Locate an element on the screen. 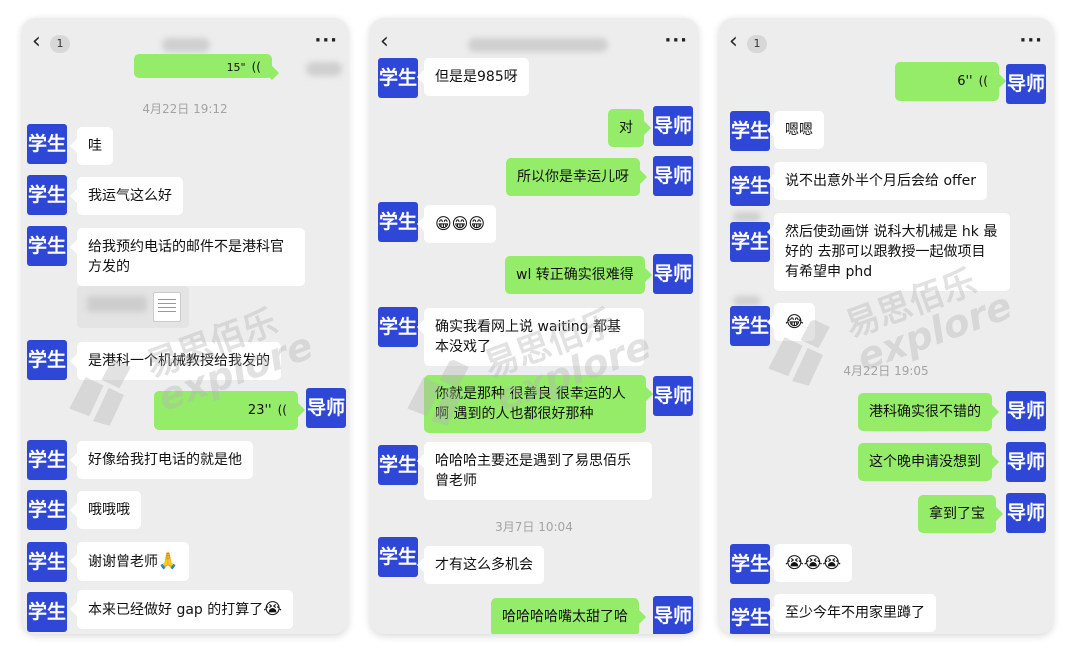  message-bubble: 好像给我打电话的就是他 is located at coordinates (165, 460).